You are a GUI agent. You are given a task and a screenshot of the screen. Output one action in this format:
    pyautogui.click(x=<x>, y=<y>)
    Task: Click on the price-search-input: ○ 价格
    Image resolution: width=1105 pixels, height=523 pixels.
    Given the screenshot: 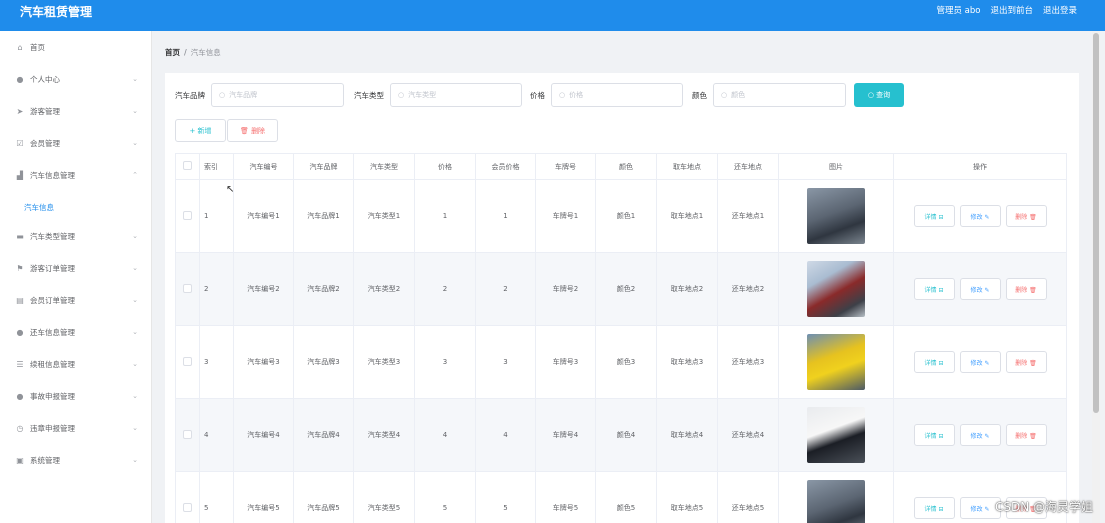 What is the action you would take?
    pyautogui.click(x=617, y=95)
    